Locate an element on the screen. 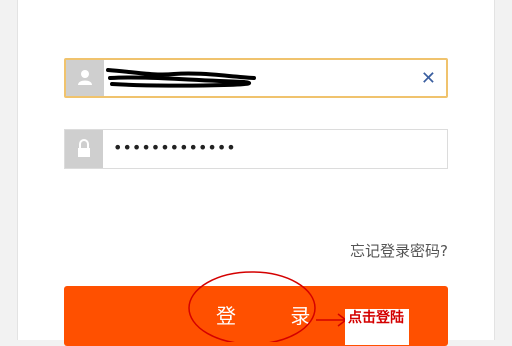 This screenshot has width=512, height=346. lock-icon-box is located at coordinates (84, 149).